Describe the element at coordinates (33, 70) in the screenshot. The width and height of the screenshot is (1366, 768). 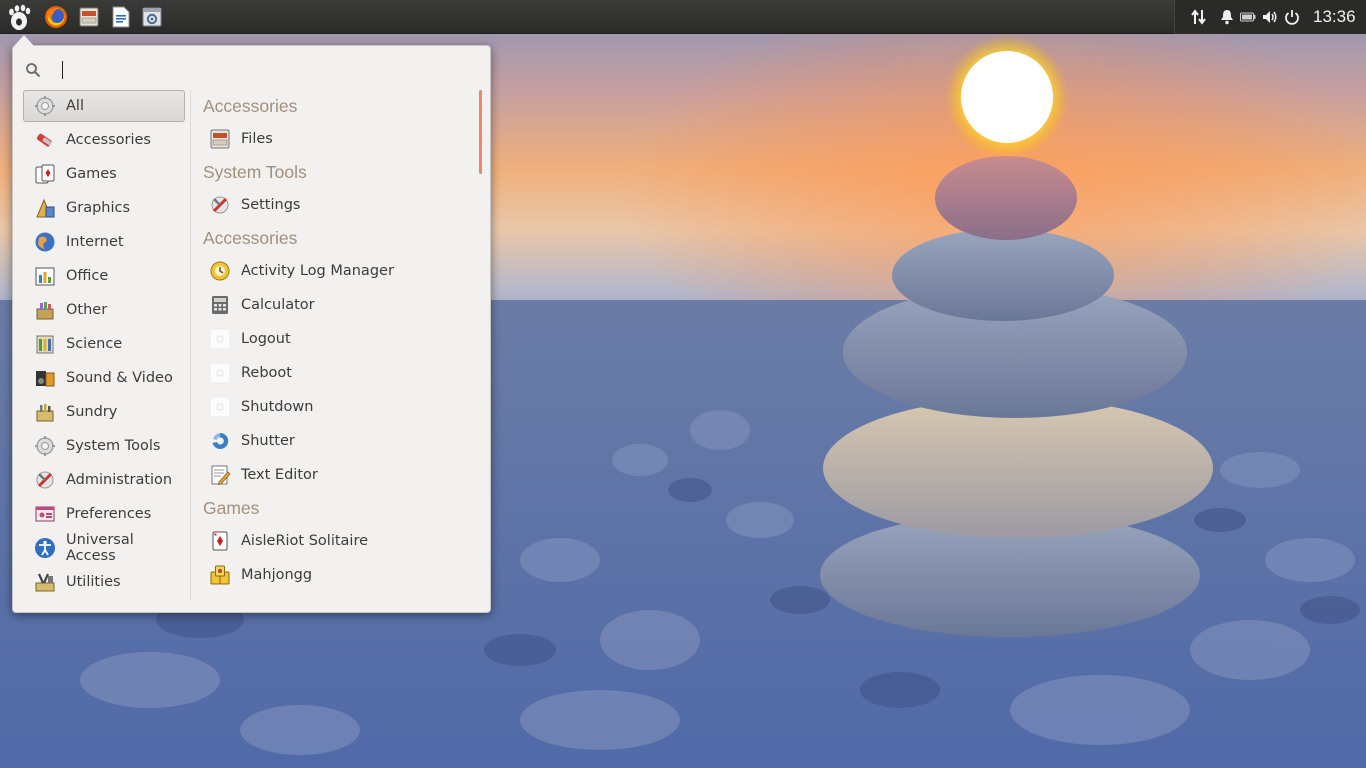
I see `search-icon` at that location.